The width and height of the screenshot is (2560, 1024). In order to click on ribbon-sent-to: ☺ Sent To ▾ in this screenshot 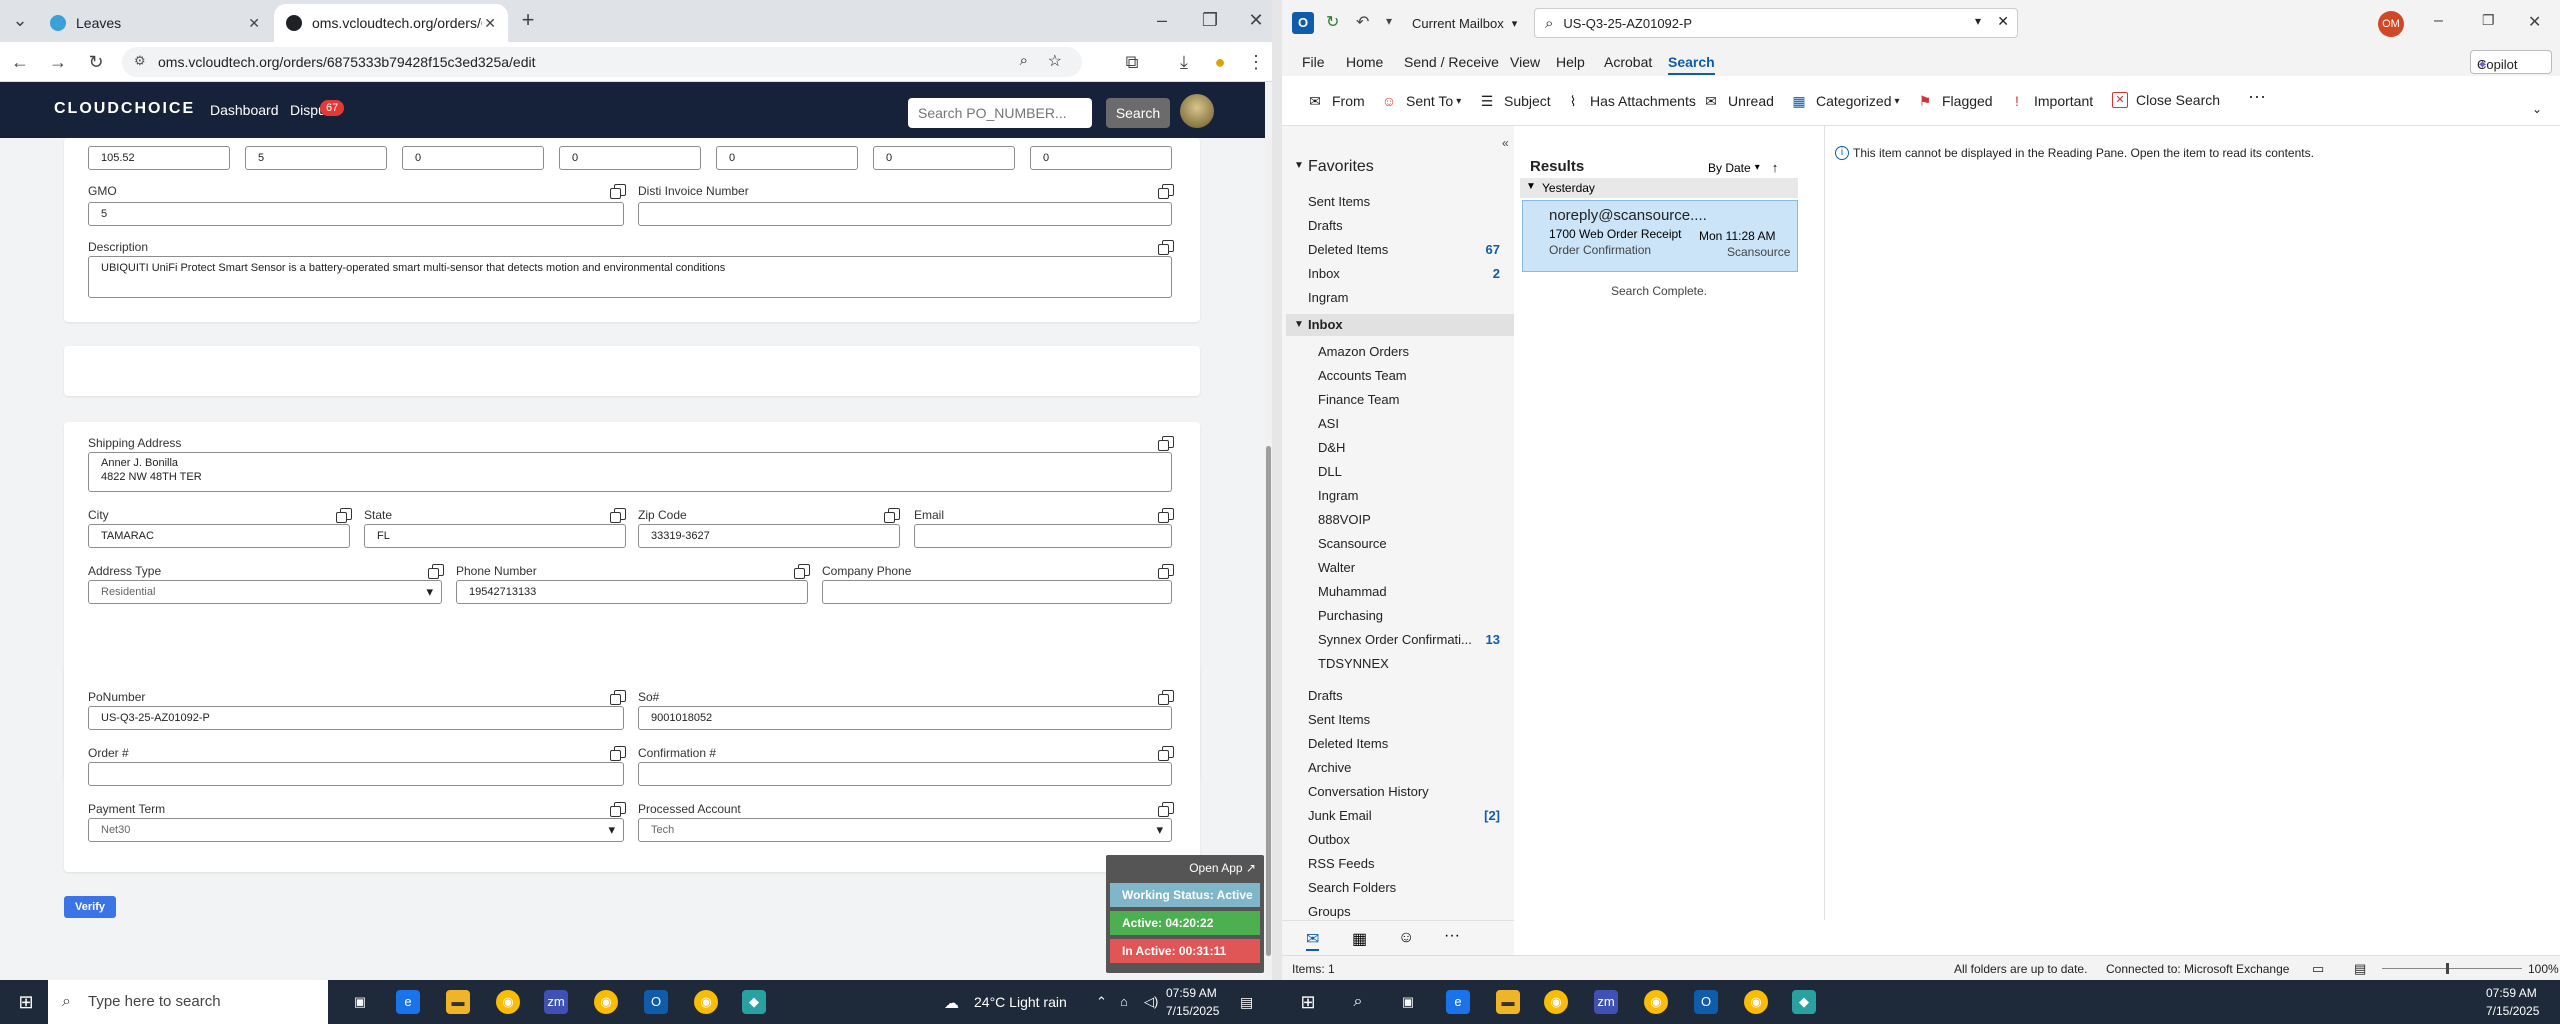, I will do `click(1420, 101)`.